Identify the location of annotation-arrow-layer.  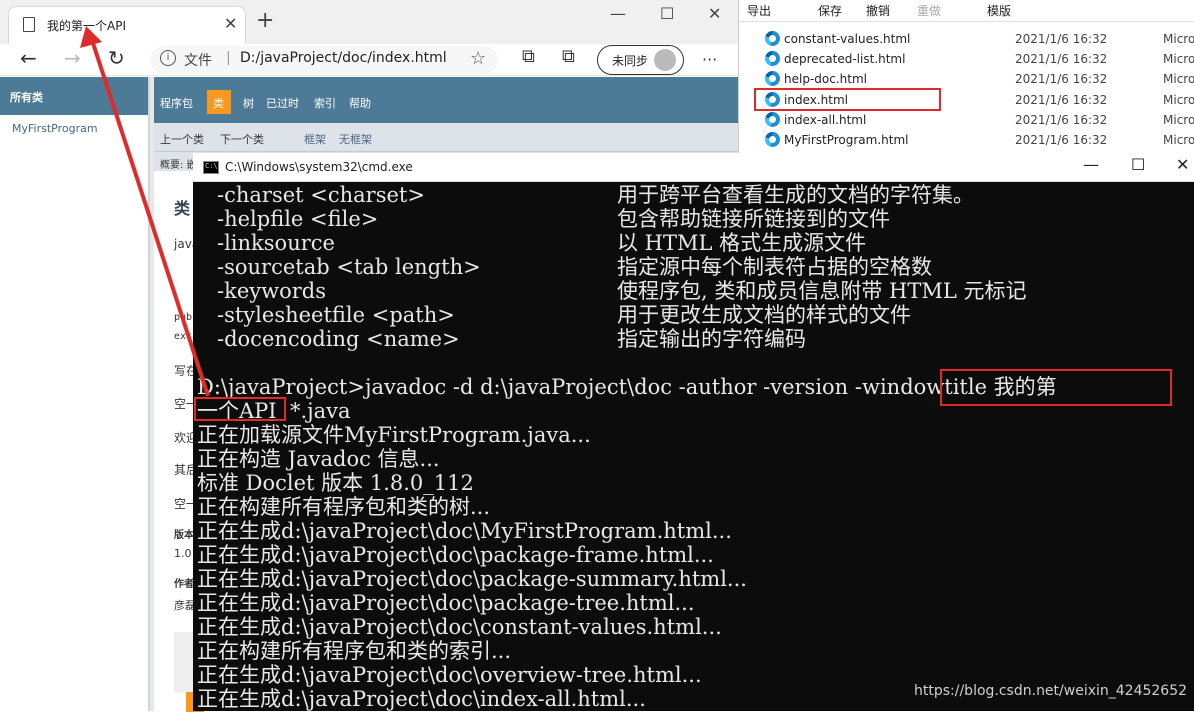
(145, 211).